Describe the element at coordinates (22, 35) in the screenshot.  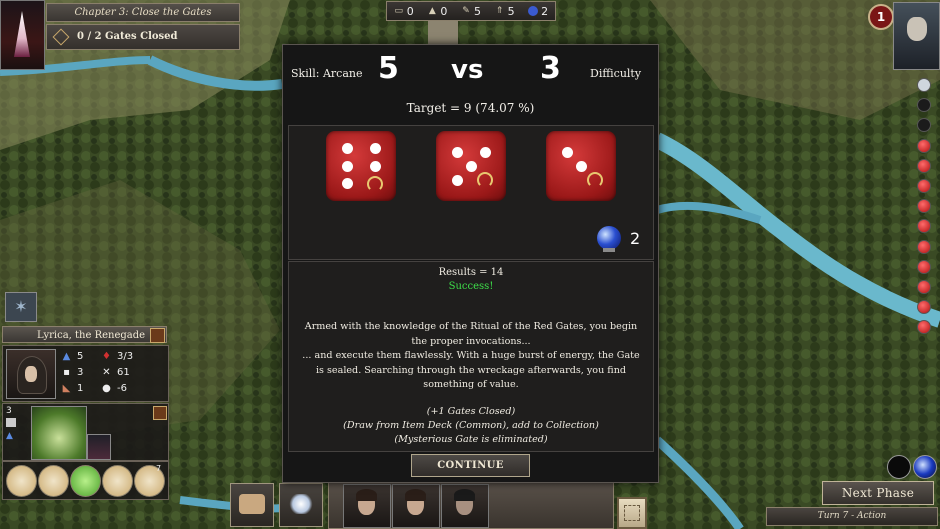
I see `gate-portal-thumbnail` at that location.